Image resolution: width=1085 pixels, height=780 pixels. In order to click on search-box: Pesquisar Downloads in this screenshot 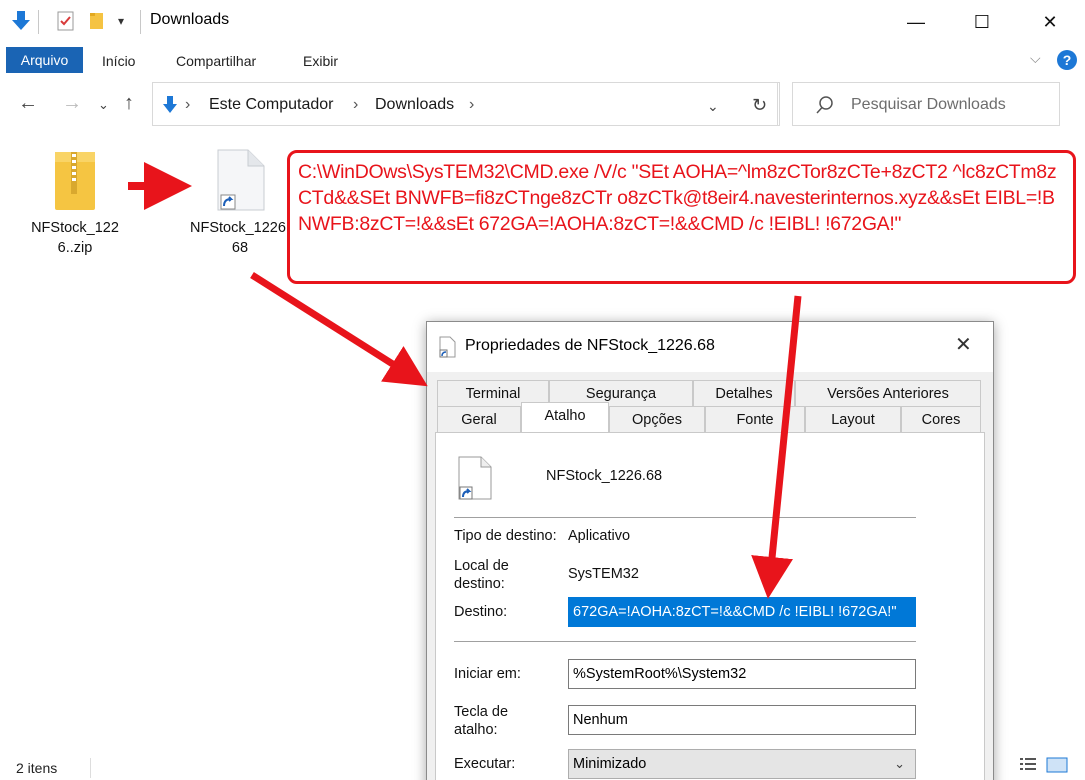, I will do `click(926, 104)`.